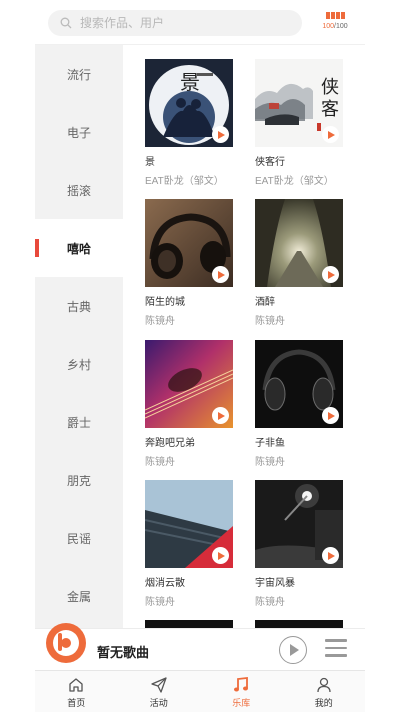  What do you see at coordinates (79, 538) in the screenshot?
I see `sidebar-item-folk: 民谣` at bounding box center [79, 538].